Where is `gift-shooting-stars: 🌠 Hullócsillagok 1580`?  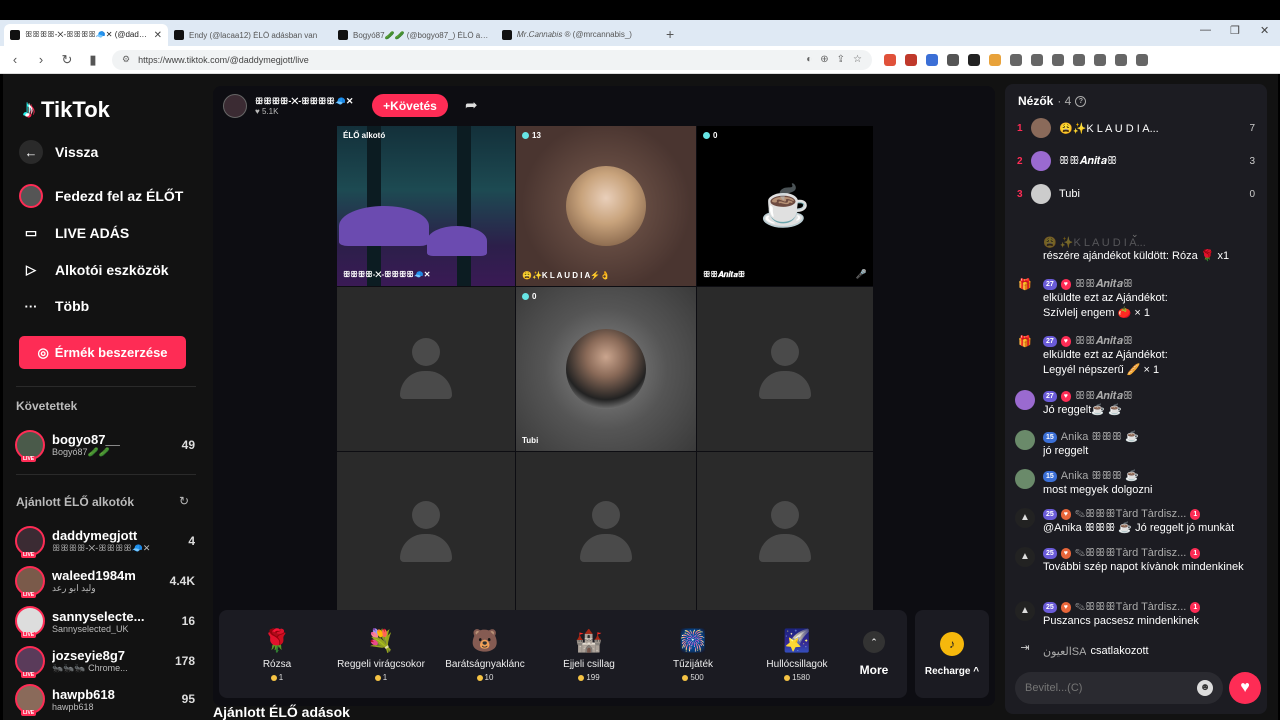
gift-shooting-stars: 🌠 Hullócsillagok 1580 is located at coordinates (797, 654).